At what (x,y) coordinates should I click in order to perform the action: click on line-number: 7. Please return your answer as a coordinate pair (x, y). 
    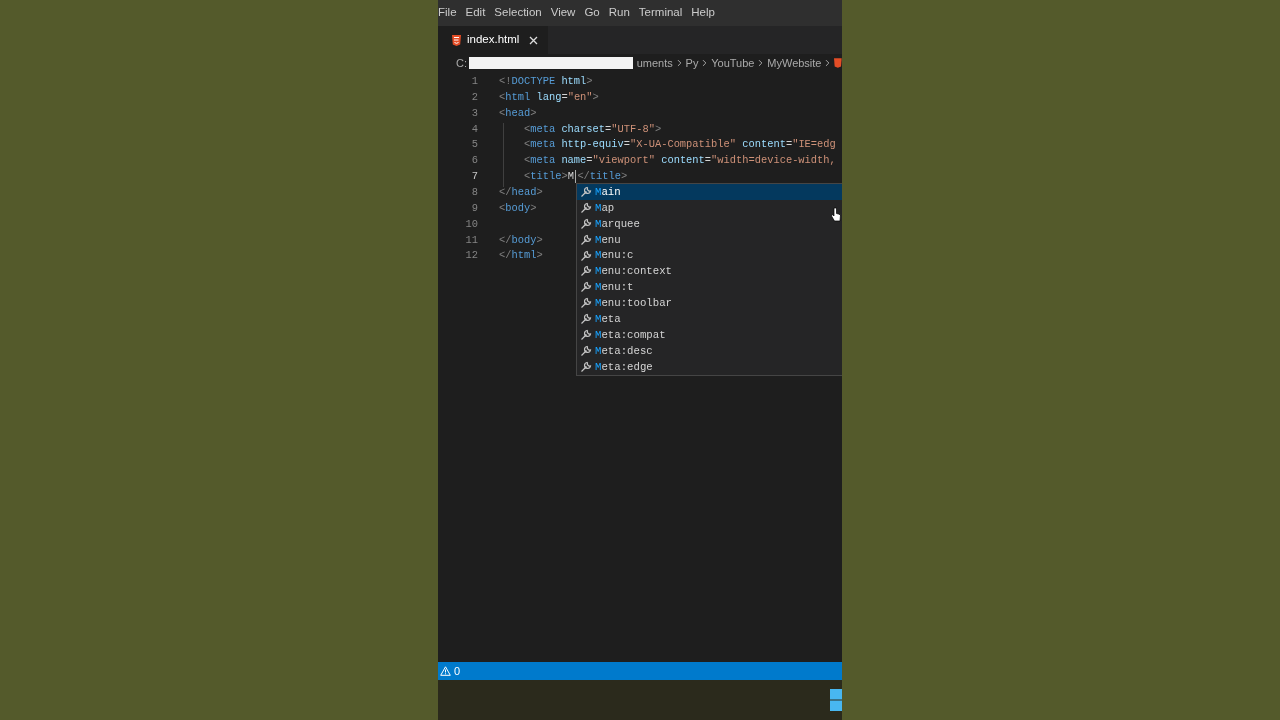
    Looking at the image, I should click on (474, 177).